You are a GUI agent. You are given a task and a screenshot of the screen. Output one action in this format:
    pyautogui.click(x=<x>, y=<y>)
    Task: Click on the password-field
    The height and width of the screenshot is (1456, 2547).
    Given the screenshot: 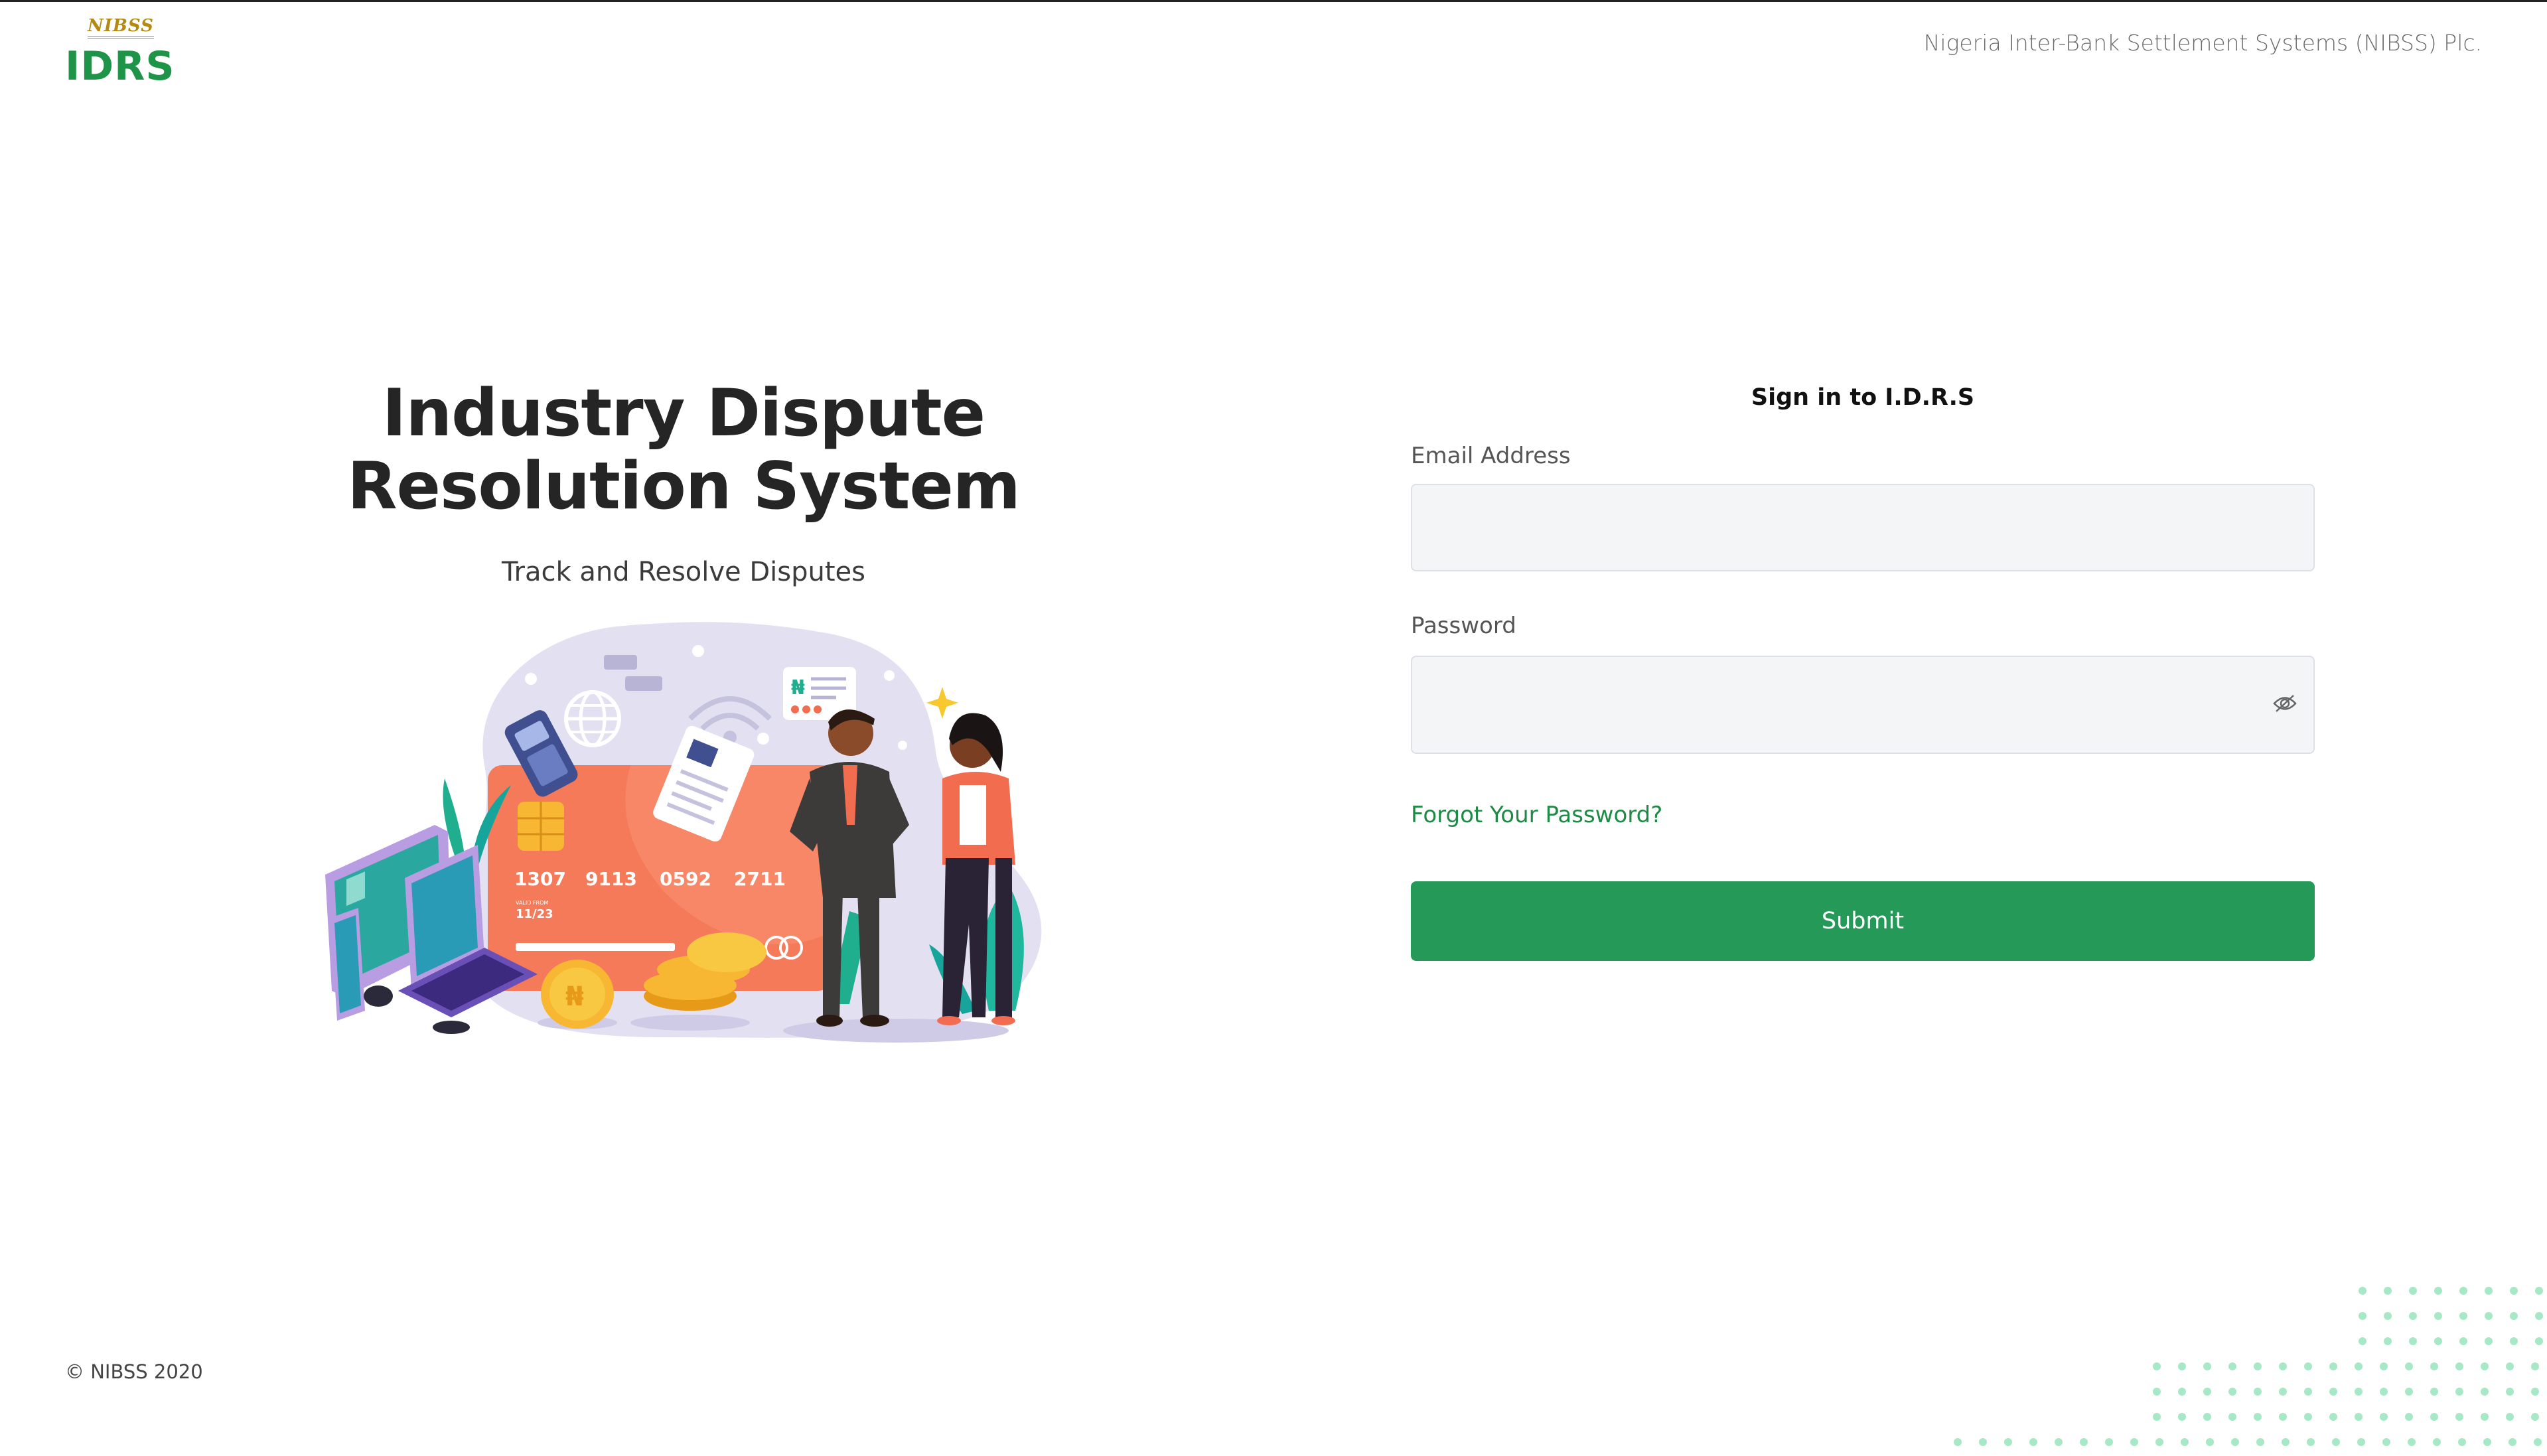 What is the action you would take?
    pyautogui.click(x=1863, y=705)
    